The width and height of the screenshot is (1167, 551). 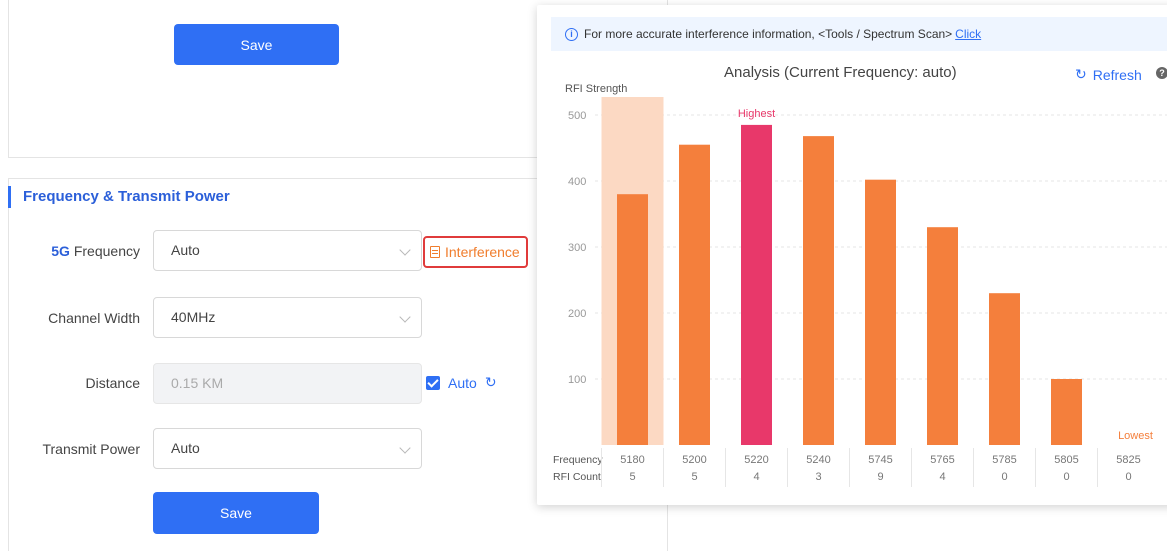 I want to click on x-tick-label: 5240, so click(x=818, y=460).